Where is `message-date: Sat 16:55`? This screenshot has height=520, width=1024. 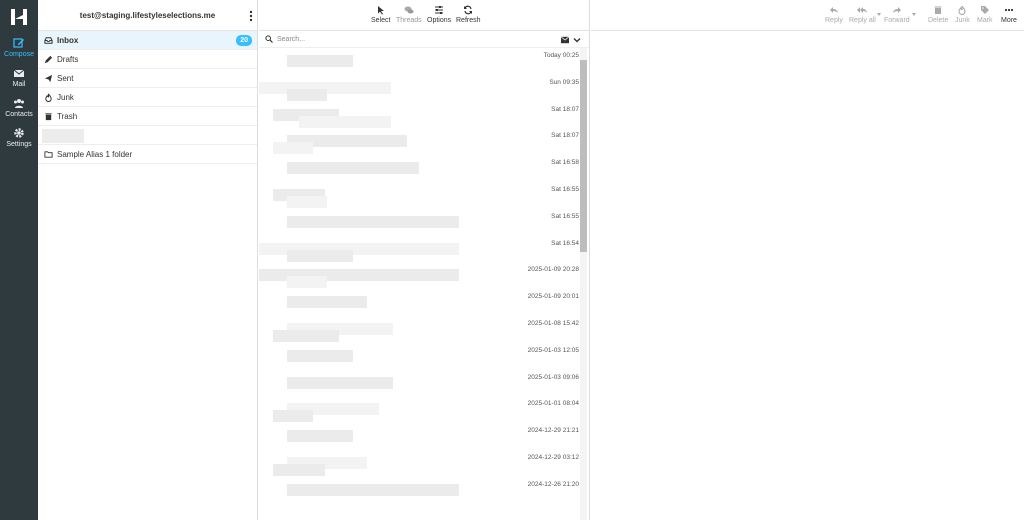 message-date: Sat 16:55 is located at coordinates (565, 216).